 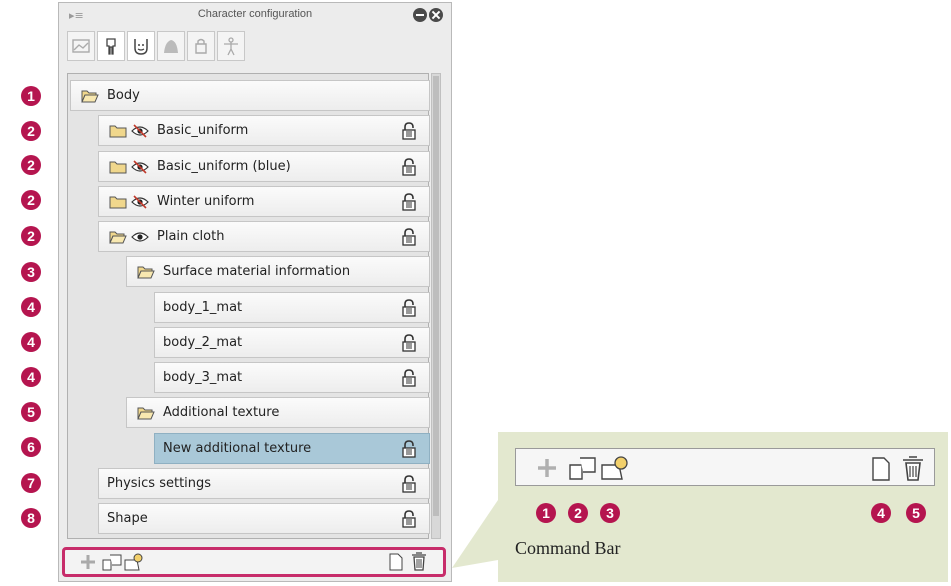 I want to click on callout-badge-trash: 5, so click(x=916, y=513).